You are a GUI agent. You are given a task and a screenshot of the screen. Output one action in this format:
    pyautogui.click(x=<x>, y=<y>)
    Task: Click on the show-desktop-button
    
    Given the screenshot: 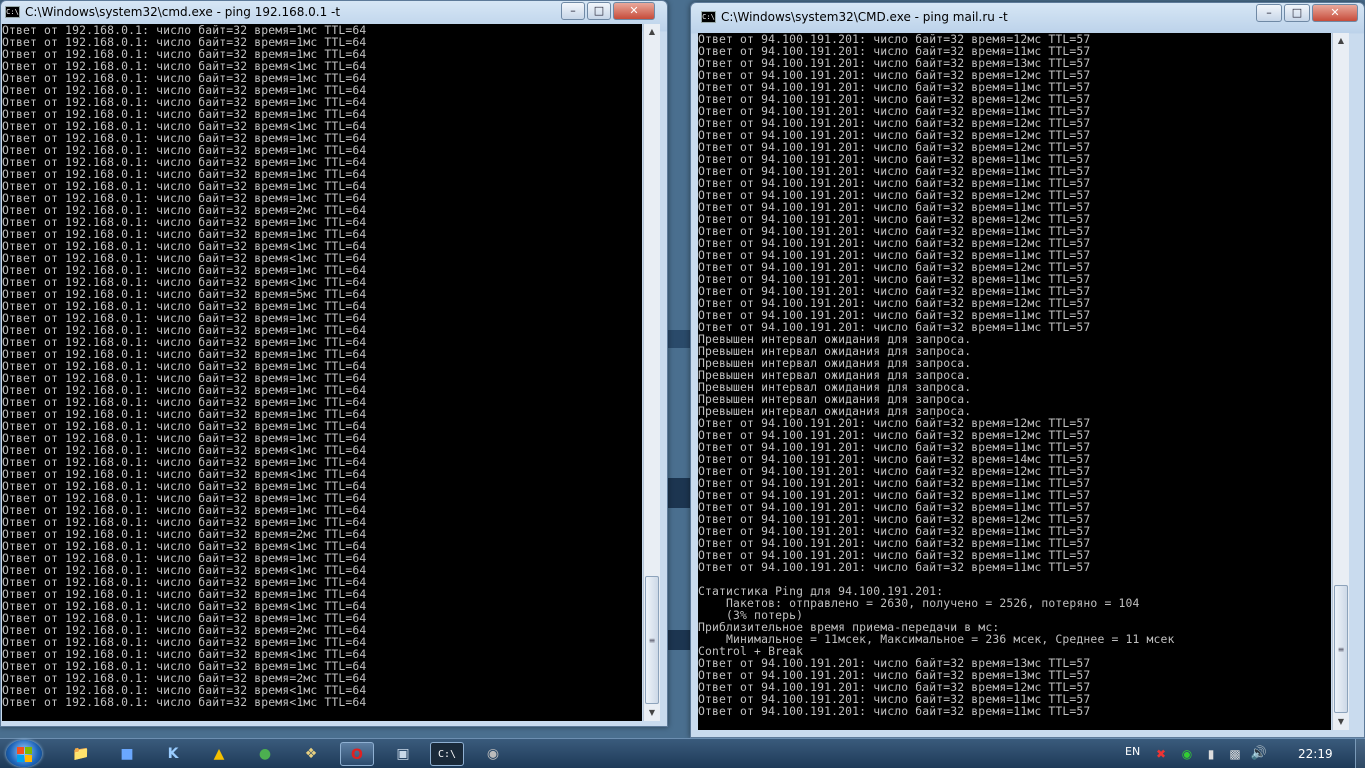 What is the action you would take?
    pyautogui.click(x=1360, y=753)
    